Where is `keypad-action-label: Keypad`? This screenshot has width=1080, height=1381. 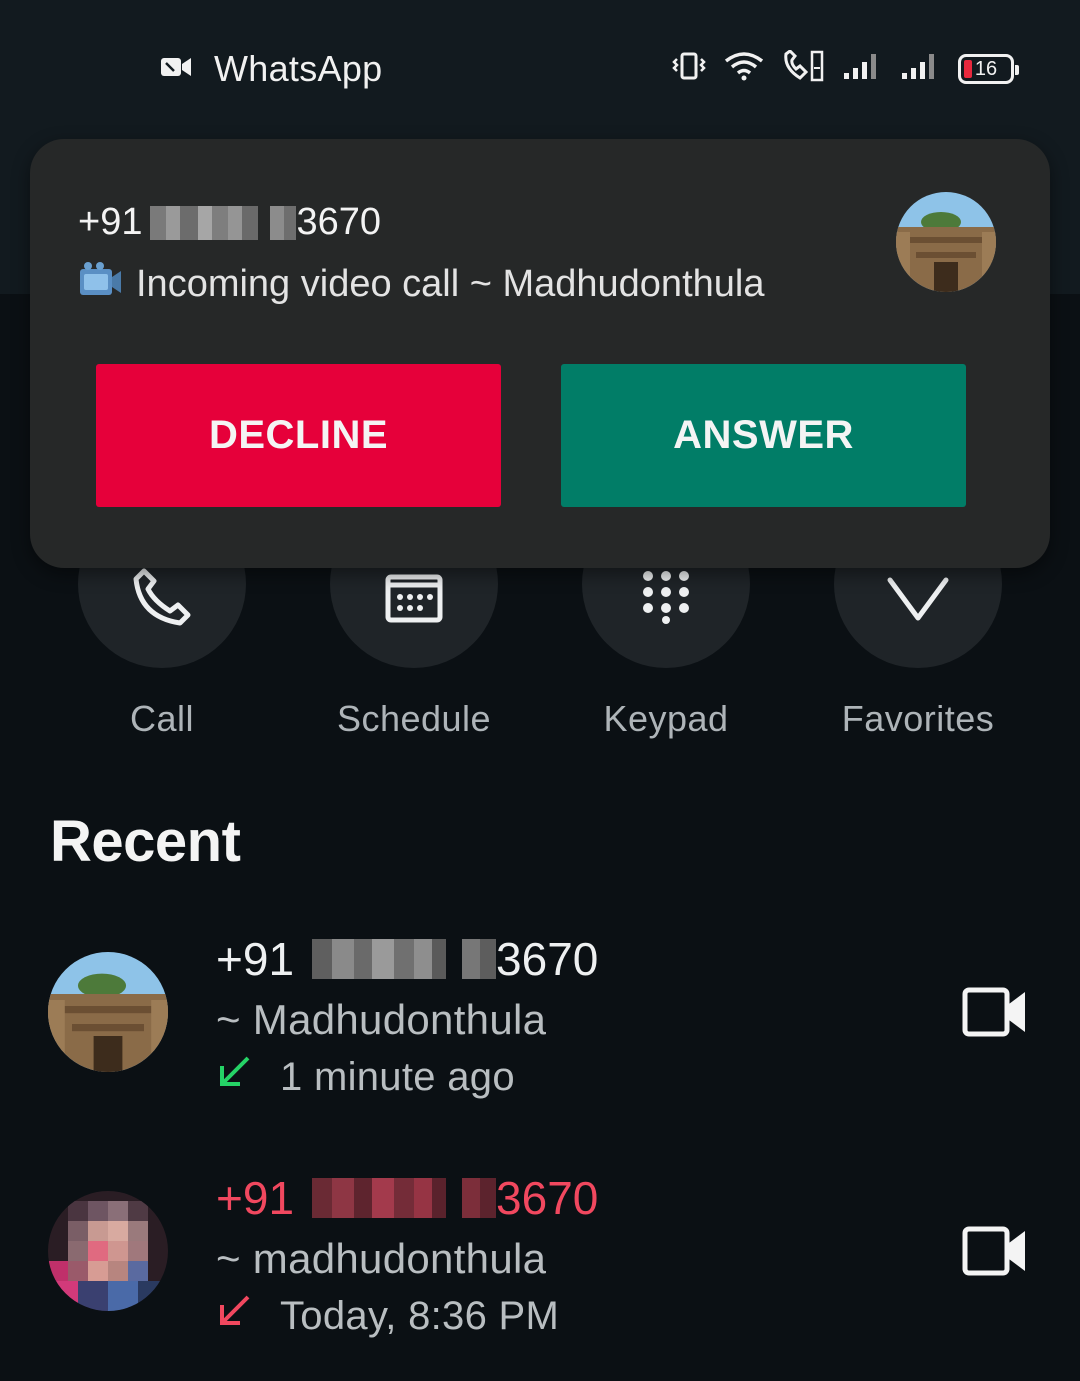
keypad-action-label: Keypad is located at coordinates (666, 718).